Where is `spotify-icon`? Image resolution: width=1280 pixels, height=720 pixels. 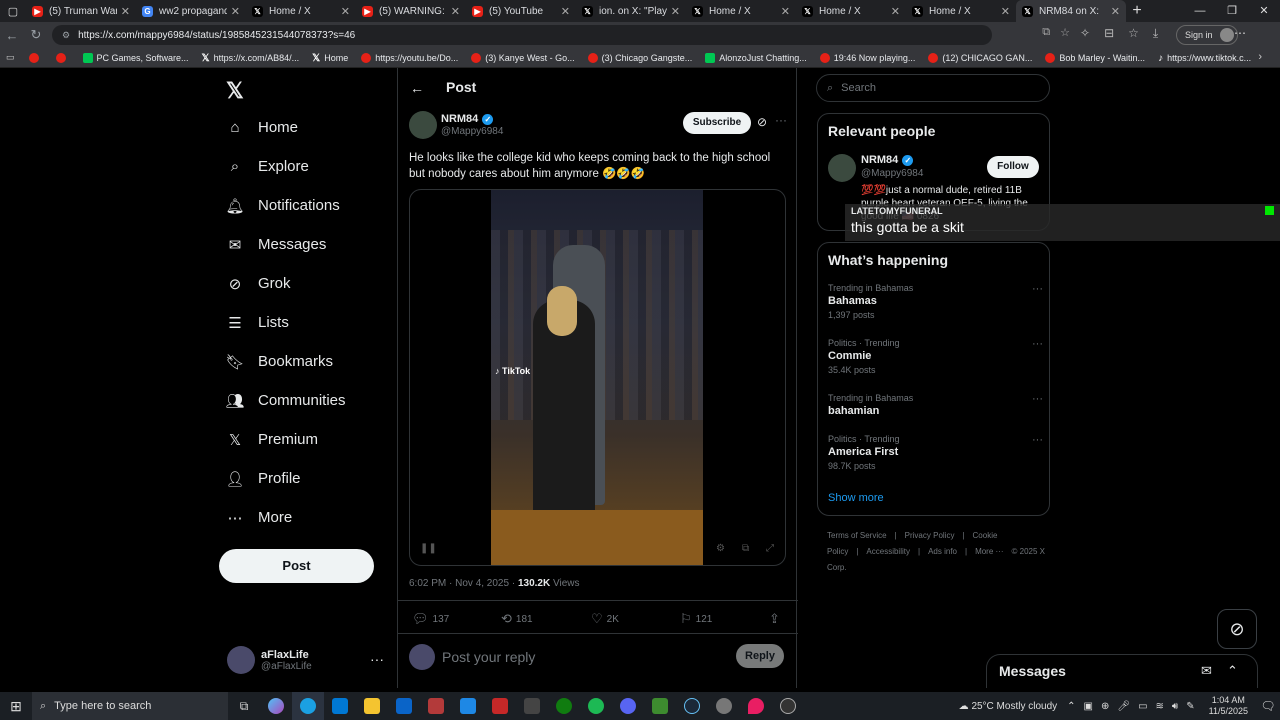
spotify-icon is located at coordinates (596, 706).